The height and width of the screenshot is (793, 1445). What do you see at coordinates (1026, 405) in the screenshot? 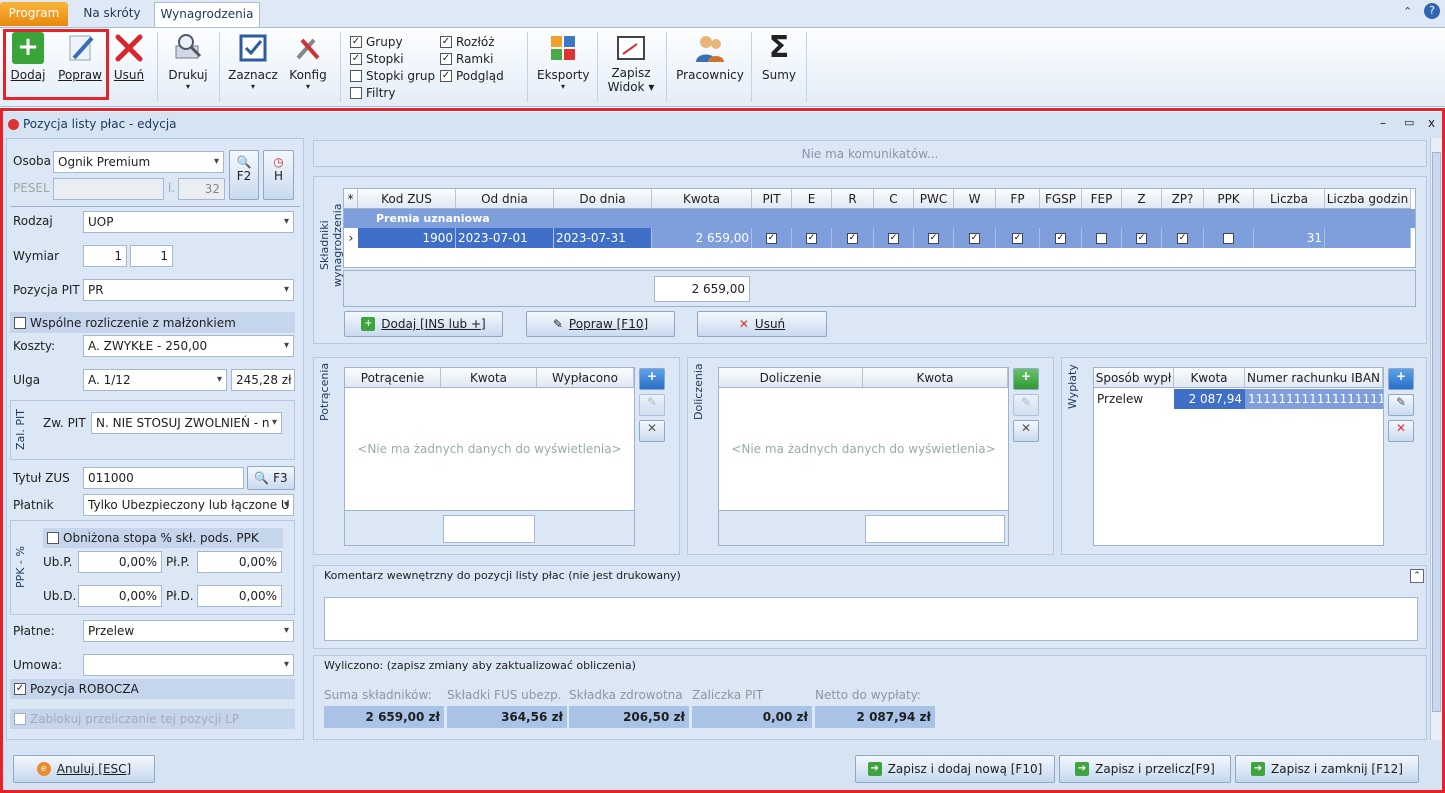
I see `edit-addition-button: ✎` at bounding box center [1026, 405].